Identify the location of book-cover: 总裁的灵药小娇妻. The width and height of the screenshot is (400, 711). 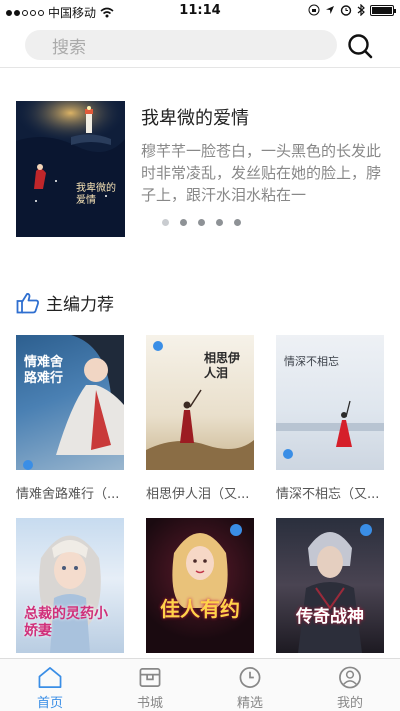
(70, 585).